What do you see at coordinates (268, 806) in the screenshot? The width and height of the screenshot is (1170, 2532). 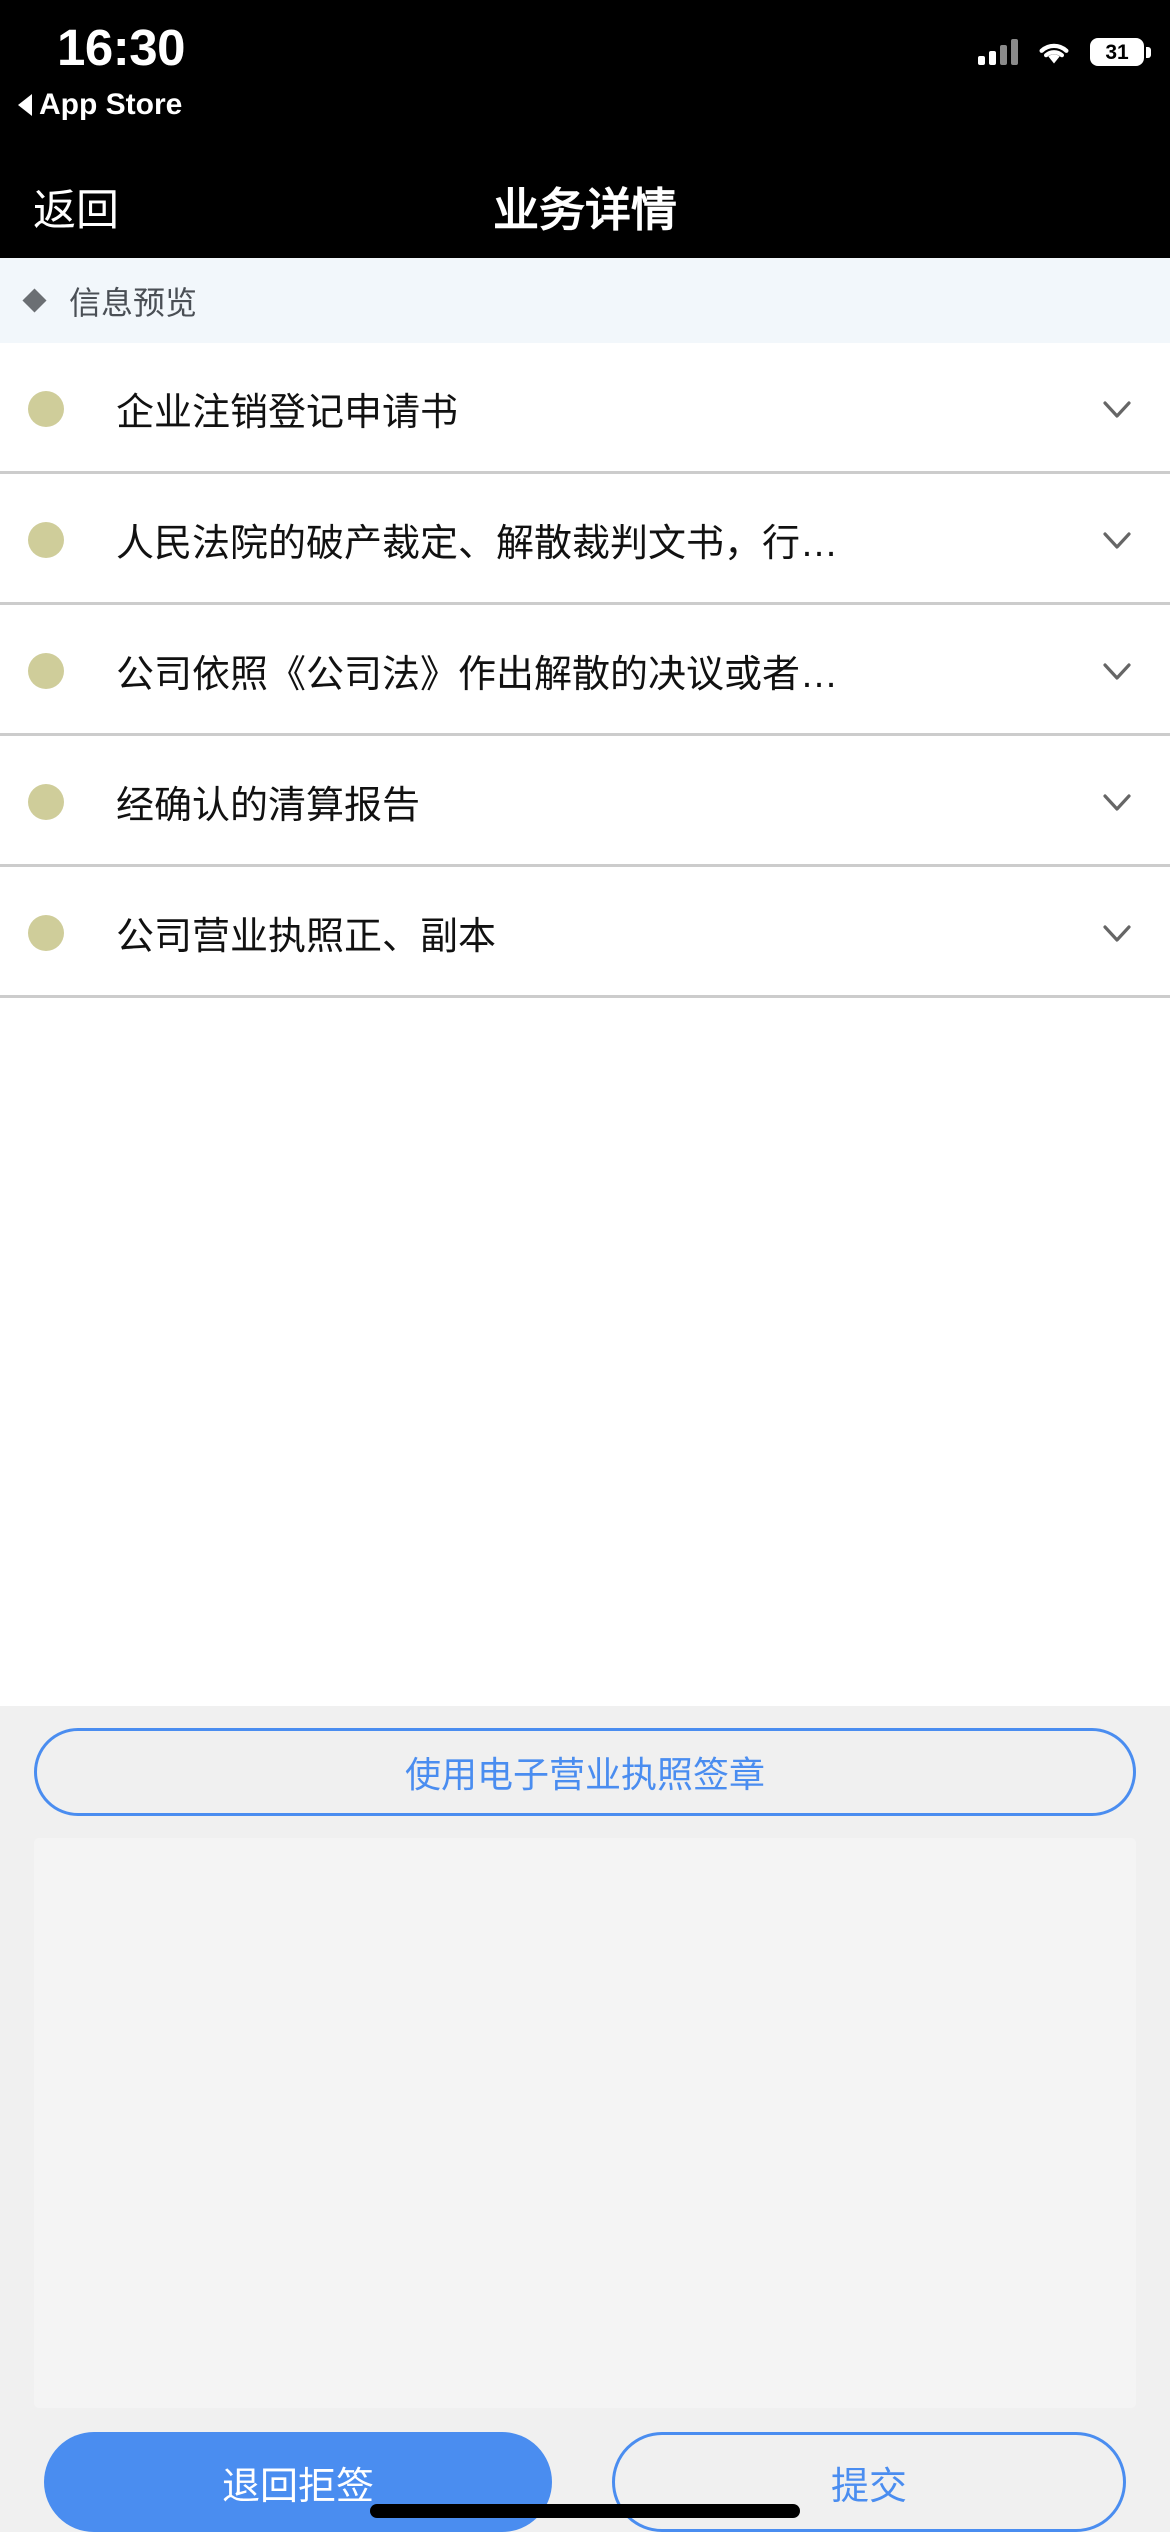 I see `list-item-label: 经确认的清算报告` at bounding box center [268, 806].